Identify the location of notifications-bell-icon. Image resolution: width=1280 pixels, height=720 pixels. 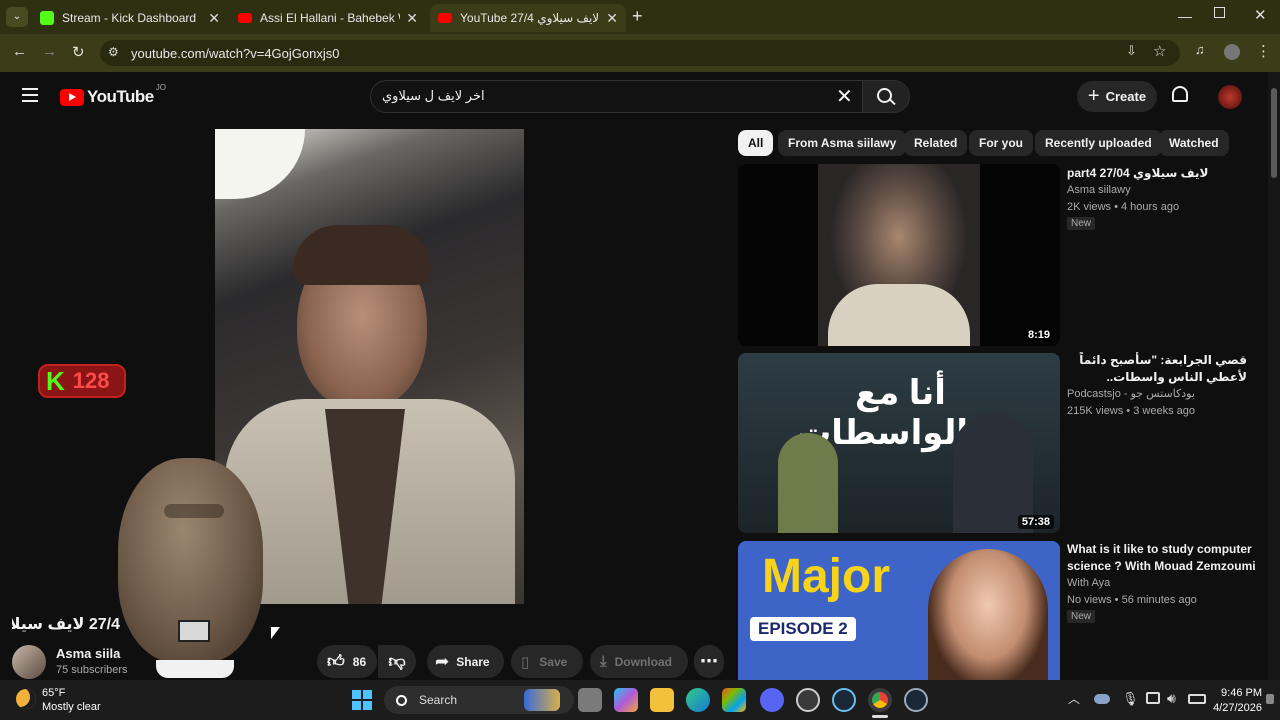
(1180, 94).